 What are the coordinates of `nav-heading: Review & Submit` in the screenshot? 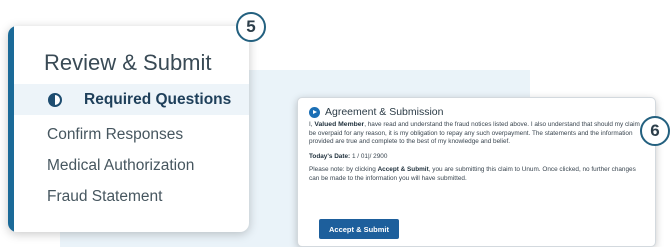 It's located at (128, 62).